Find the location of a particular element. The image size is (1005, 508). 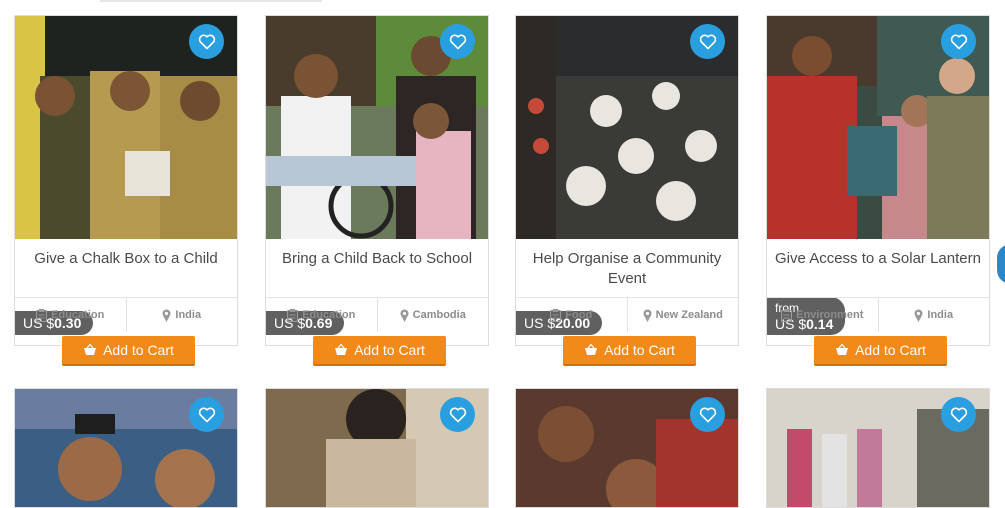

project-meta: Education India is located at coordinates (126, 314).